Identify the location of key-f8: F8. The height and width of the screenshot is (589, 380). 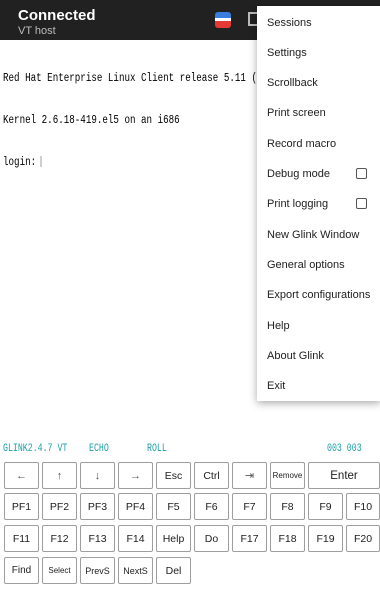
(287, 506).